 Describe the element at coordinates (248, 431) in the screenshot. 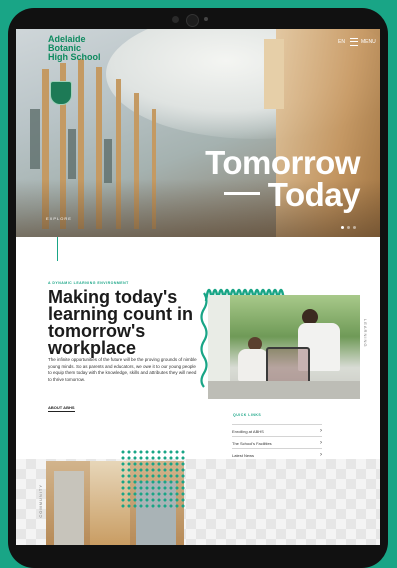

I see `quick-link-label: Enrolling at ABHS` at that location.